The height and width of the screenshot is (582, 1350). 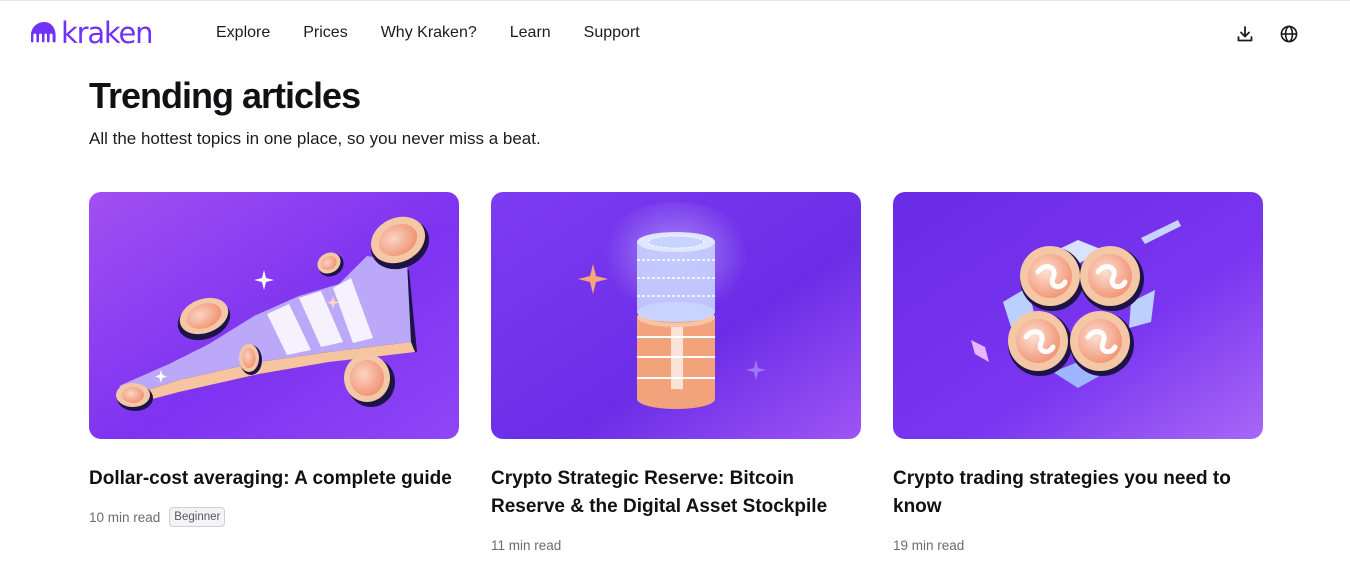 I want to click on coin-stack-illustration, so click(x=676, y=315).